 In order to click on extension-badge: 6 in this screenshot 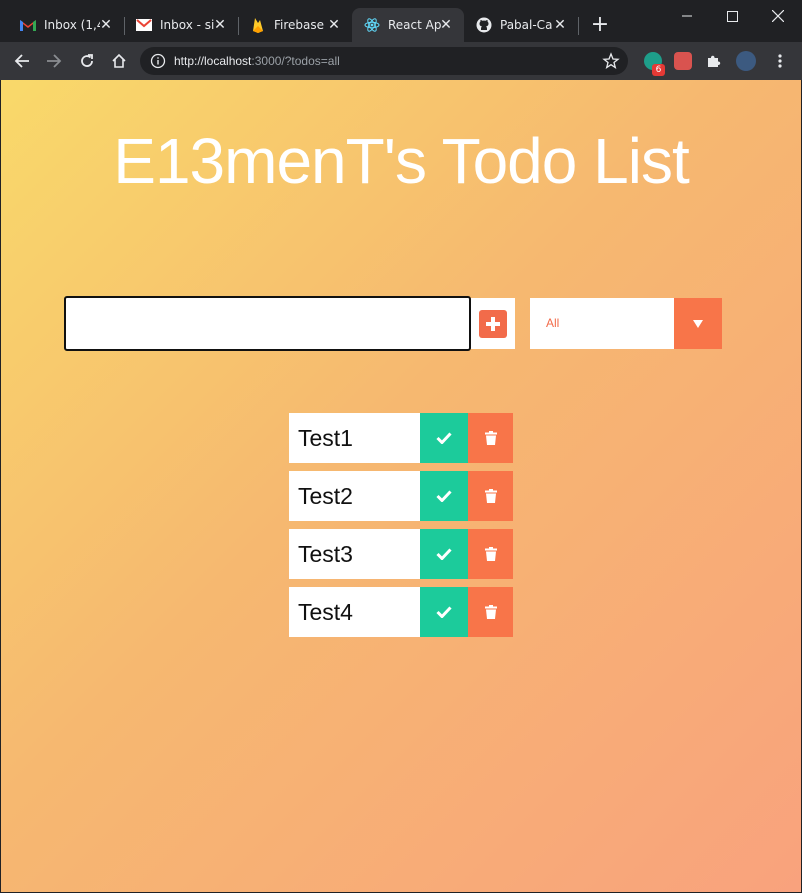, I will do `click(658, 70)`.